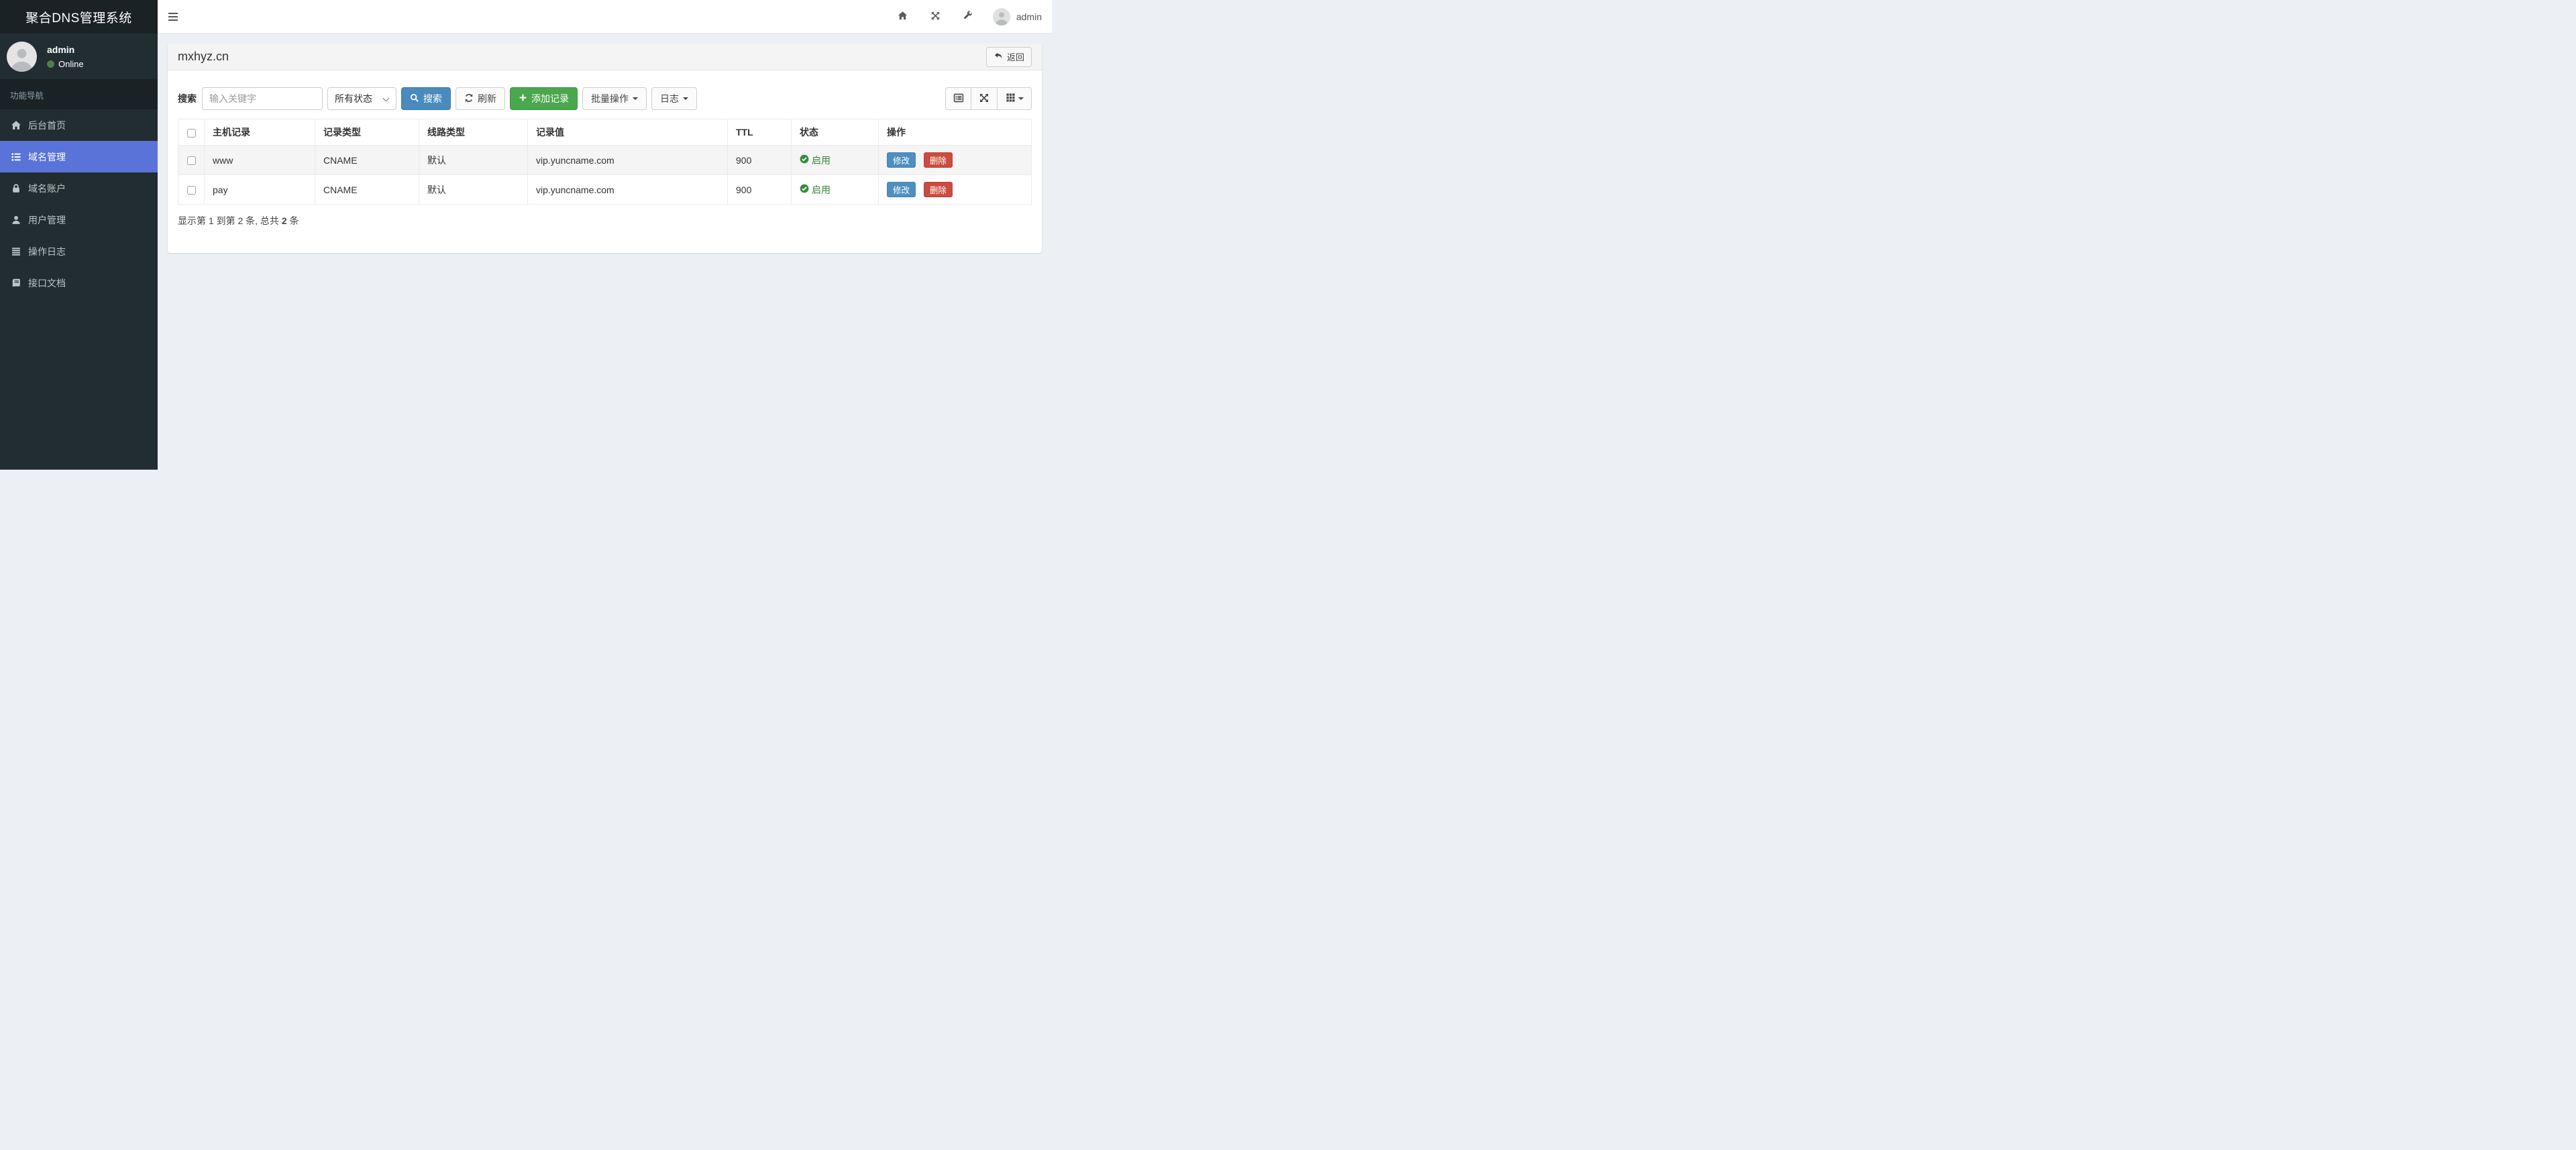  I want to click on col-line: 线路类型, so click(473, 132).